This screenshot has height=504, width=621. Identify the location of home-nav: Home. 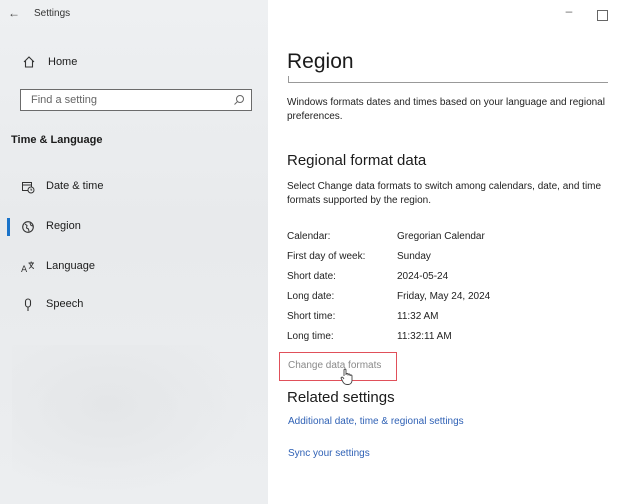
(49, 62).